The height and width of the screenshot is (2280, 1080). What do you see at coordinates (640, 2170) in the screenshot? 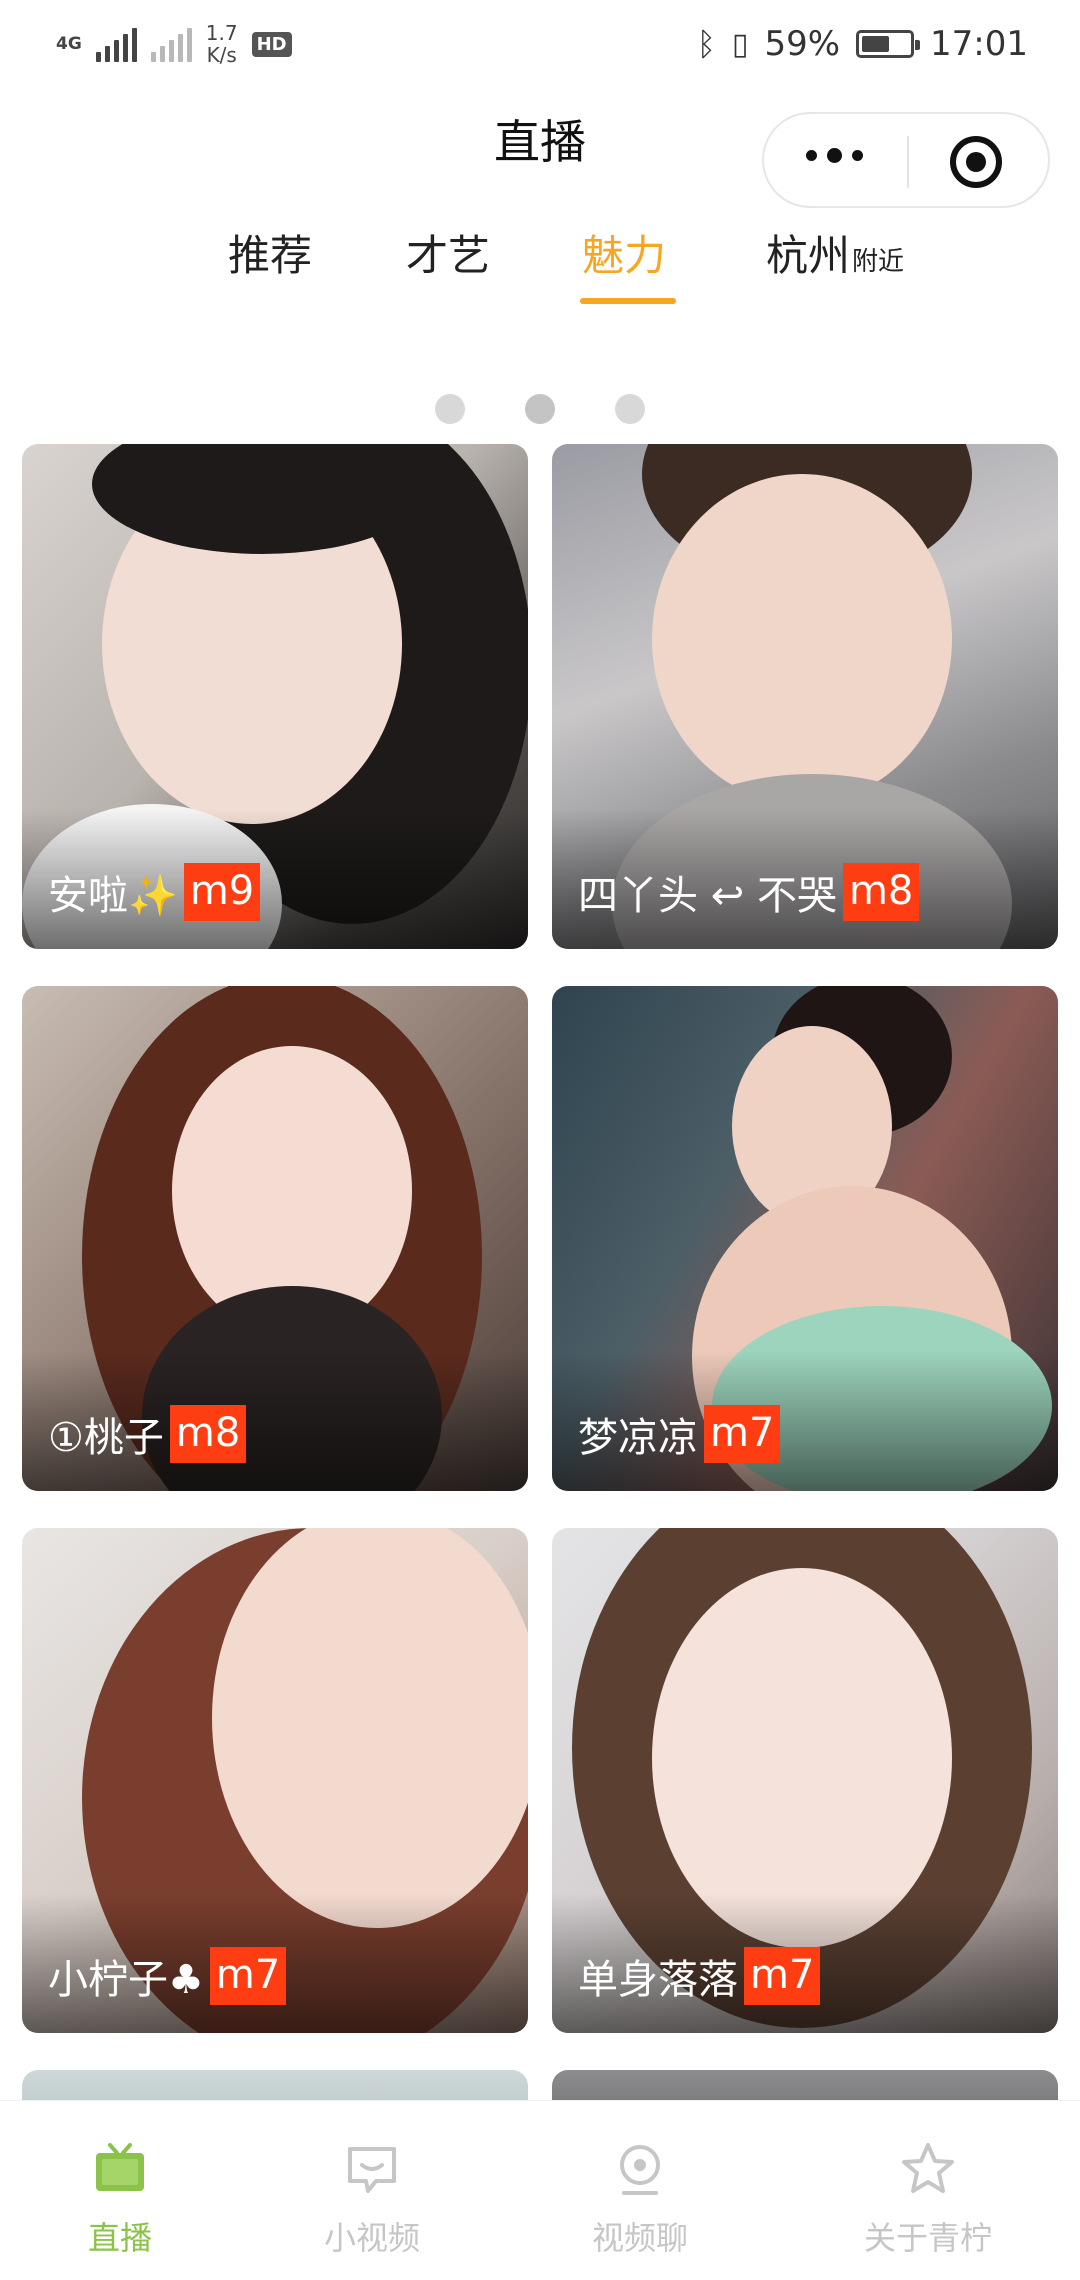
I see `webcam-icon` at bounding box center [640, 2170].